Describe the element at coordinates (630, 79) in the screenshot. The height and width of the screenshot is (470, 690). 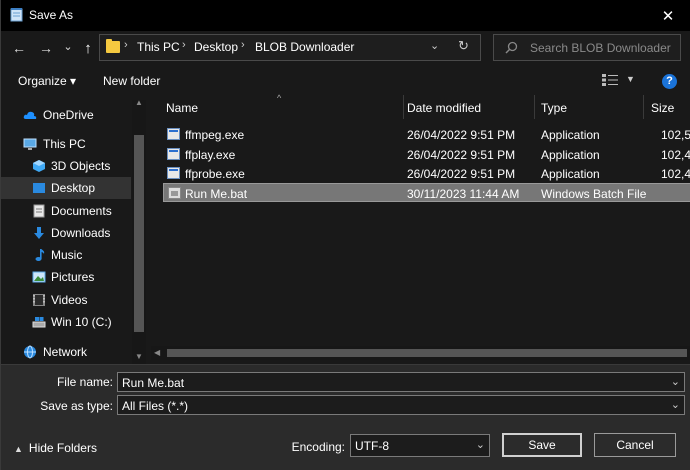
I see `view-dropdown-icon: ▼` at that location.